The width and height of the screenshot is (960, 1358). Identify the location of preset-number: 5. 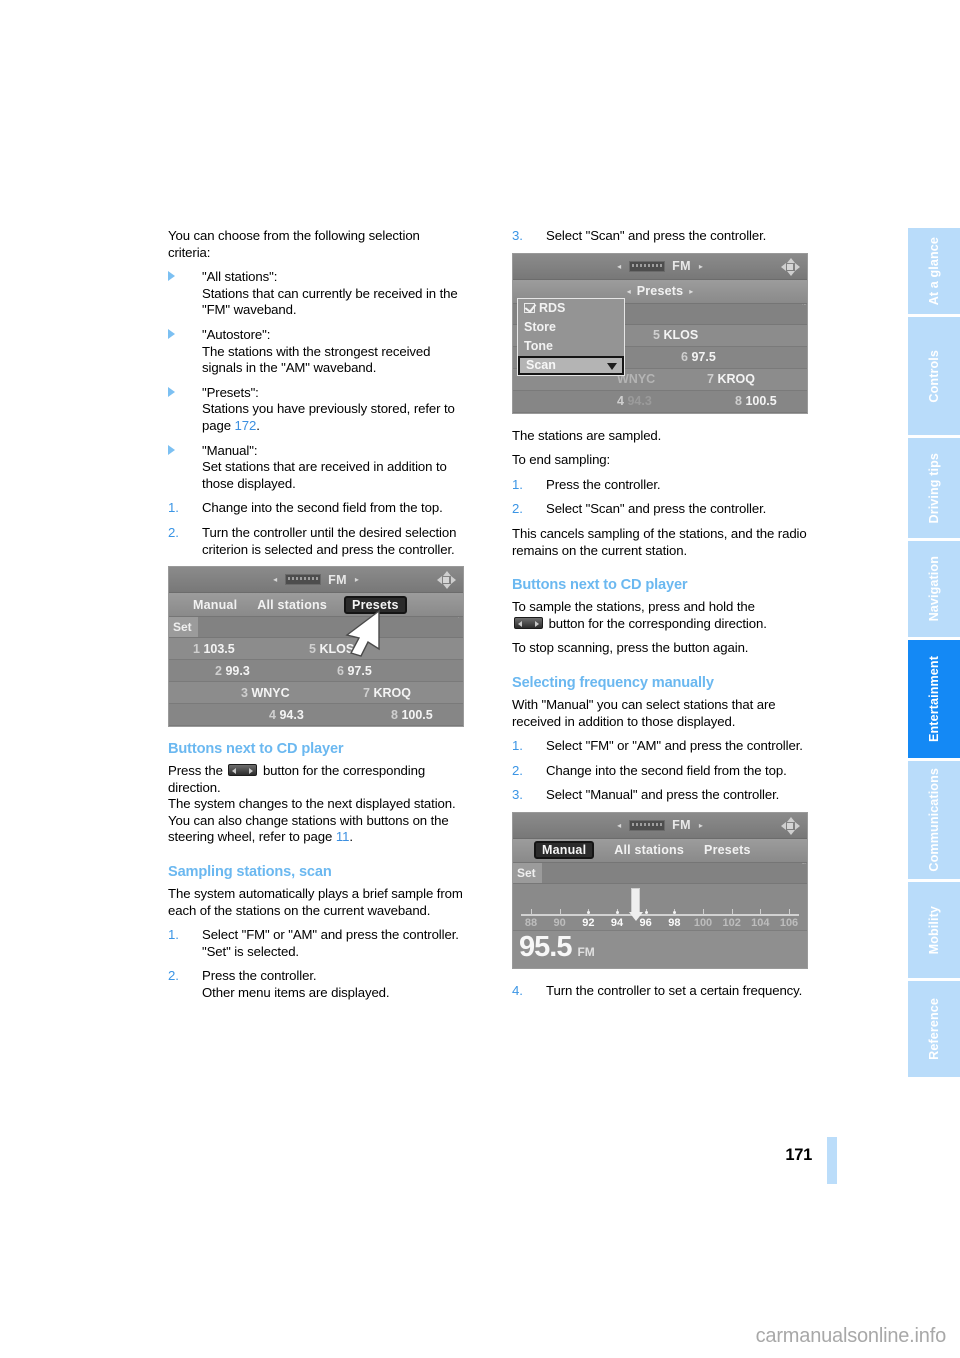
(656, 335).